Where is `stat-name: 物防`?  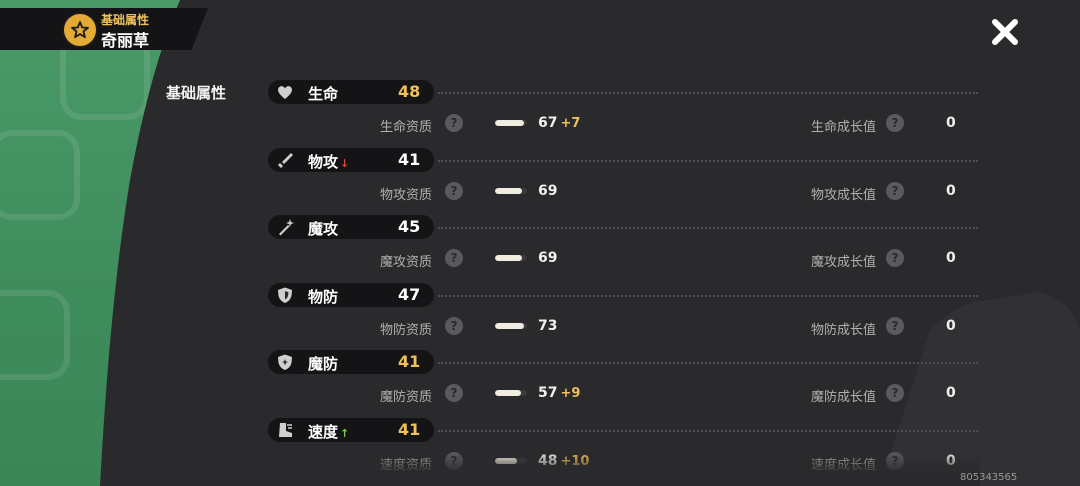
stat-name: 物防 is located at coordinates (323, 296).